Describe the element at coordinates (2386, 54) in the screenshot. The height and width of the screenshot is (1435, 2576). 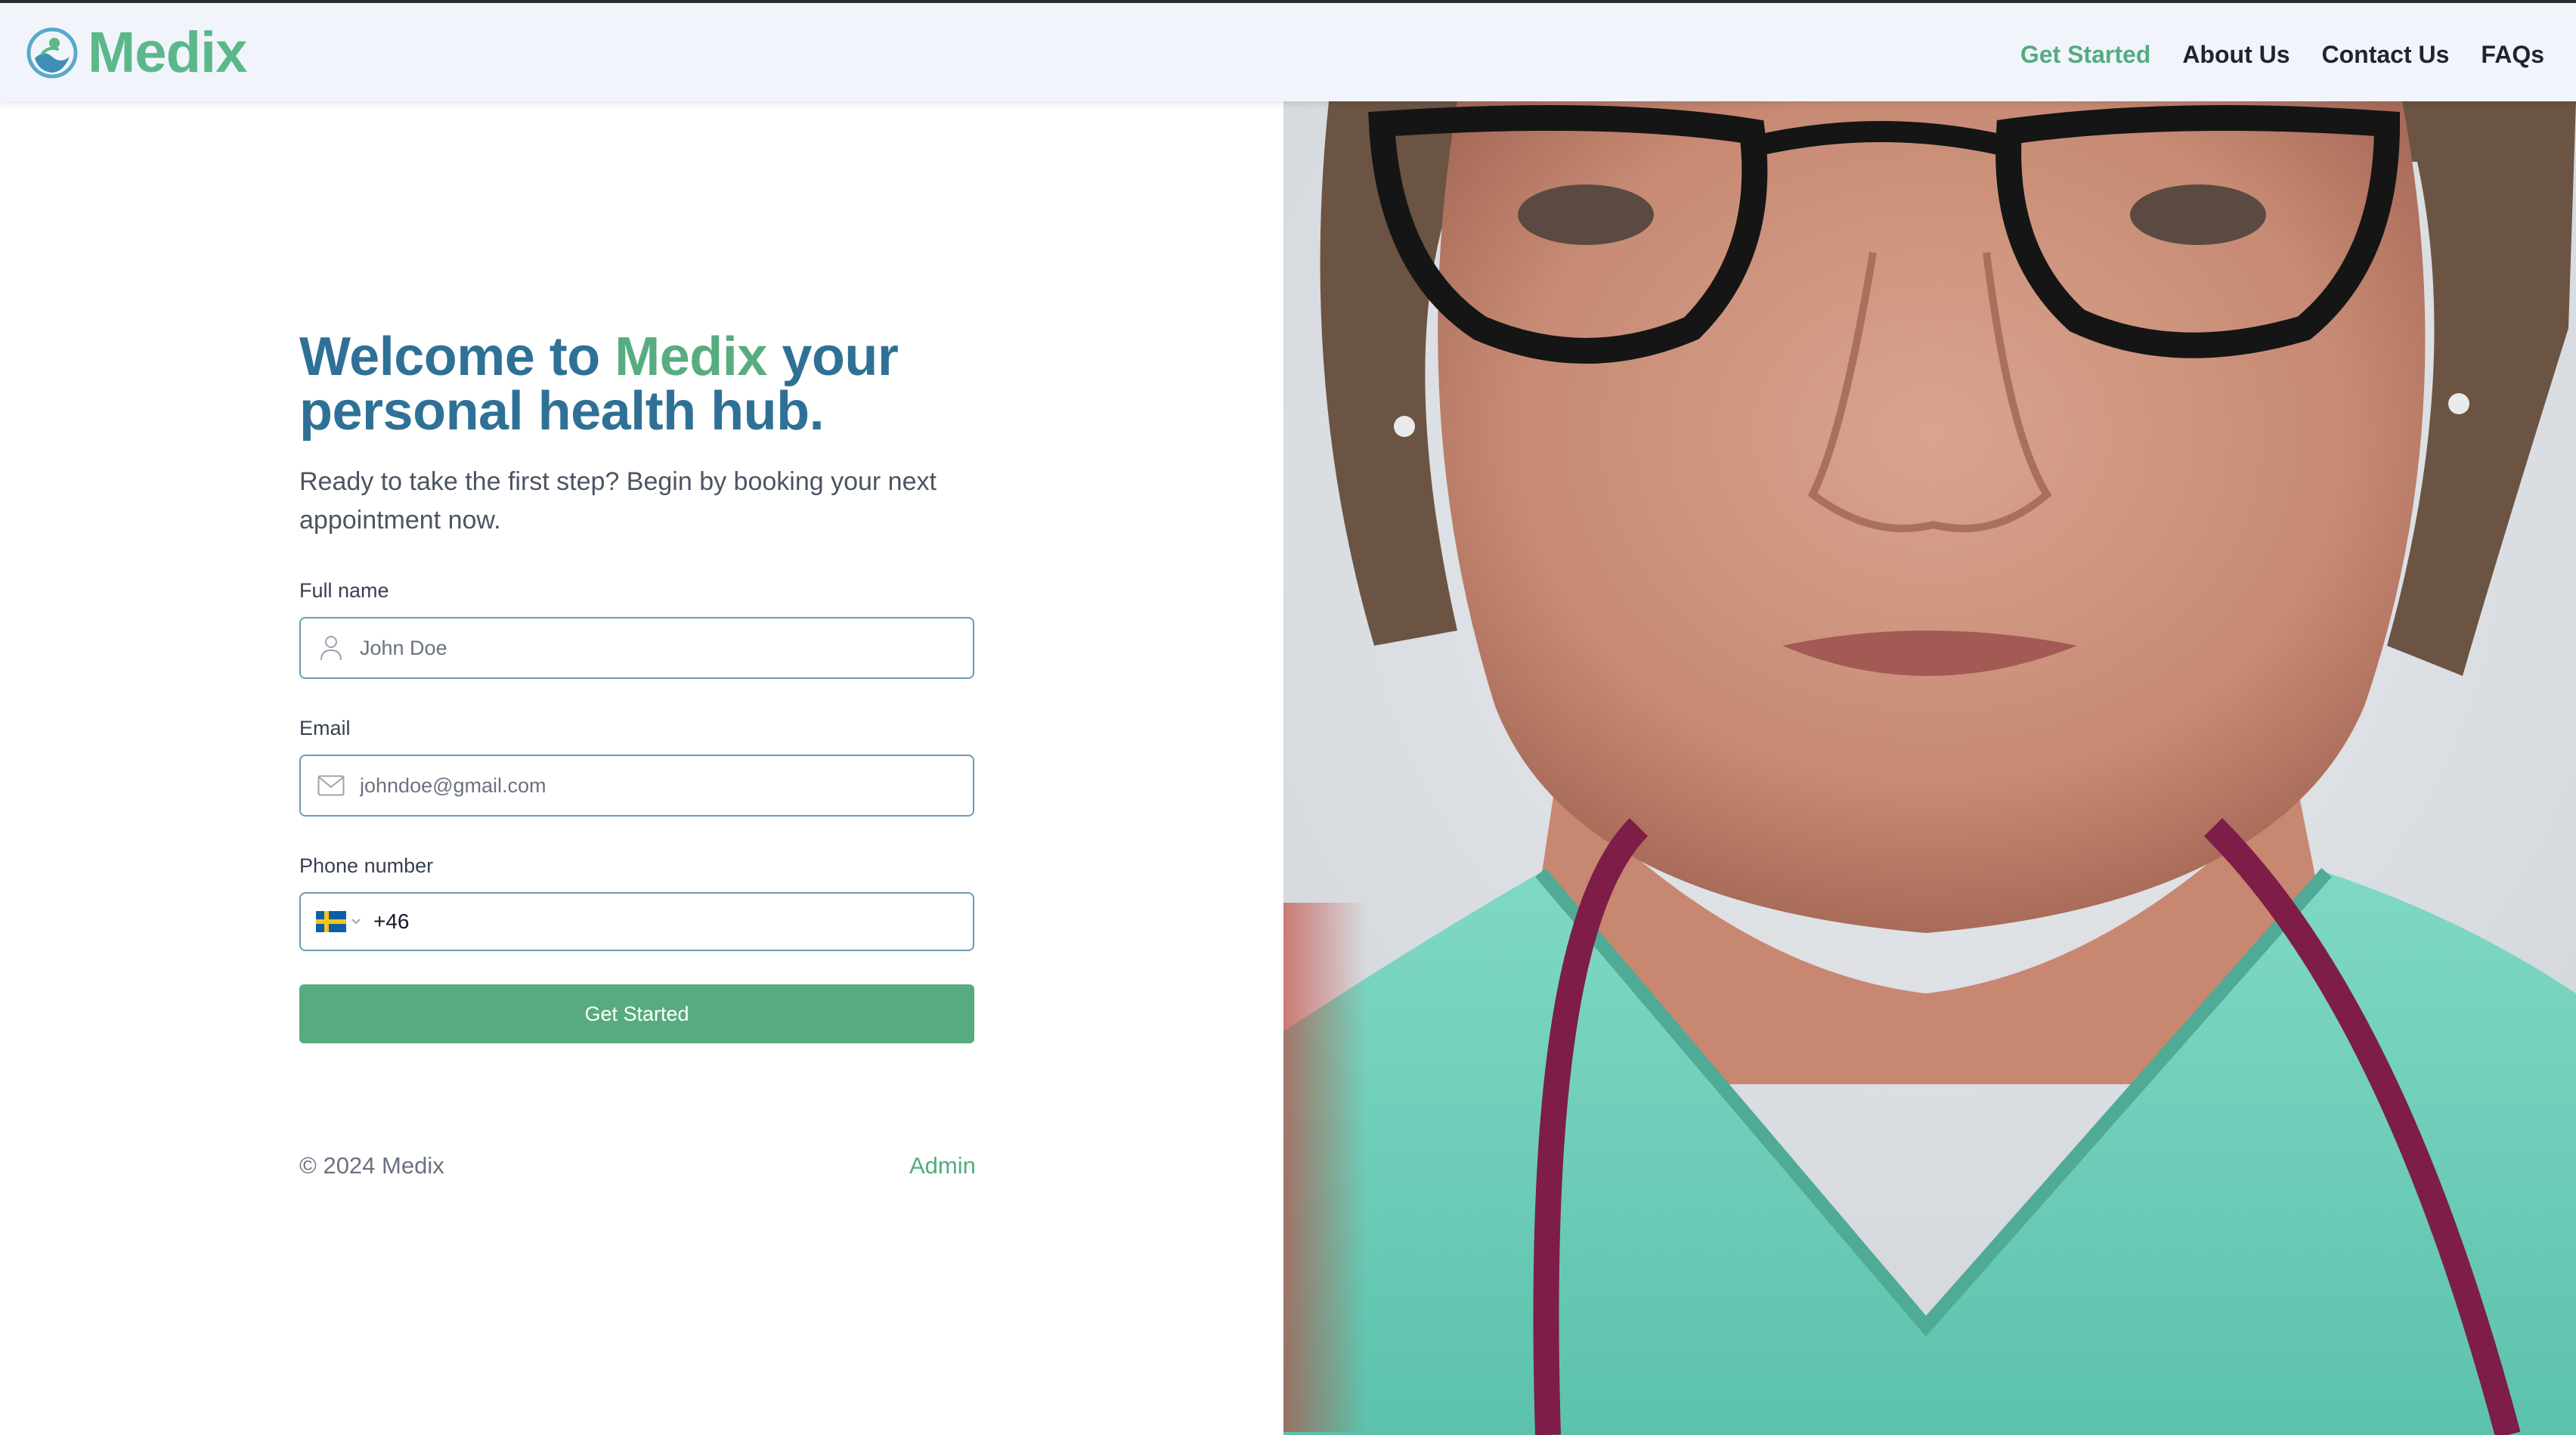
I see `nav-contact-us: Contact Us` at that location.